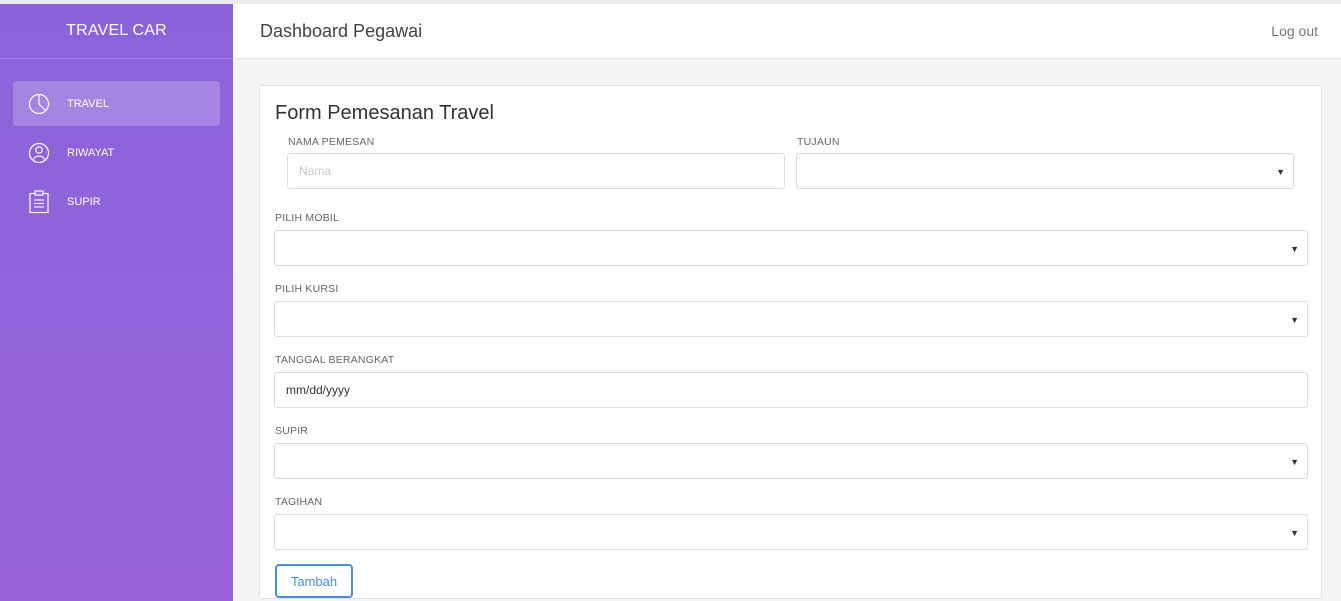 The image size is (1341, 601). I want to click on tambah-button: Tambah, so click(314, 581).